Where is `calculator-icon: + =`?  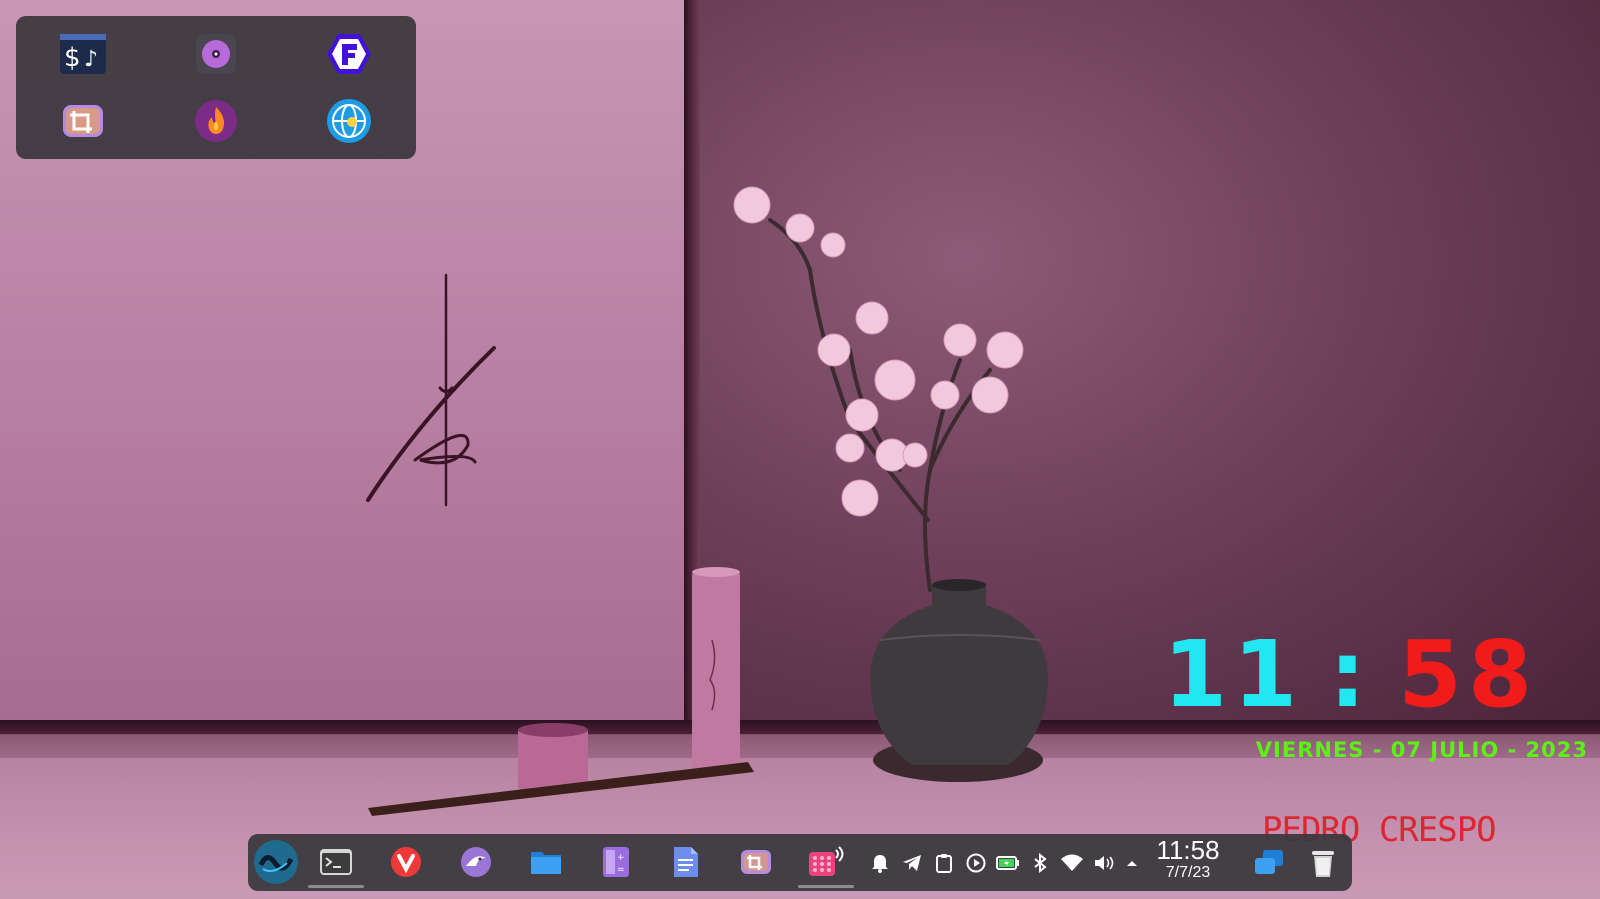 calculator-icon: + = is located at coordinates (616, 862).